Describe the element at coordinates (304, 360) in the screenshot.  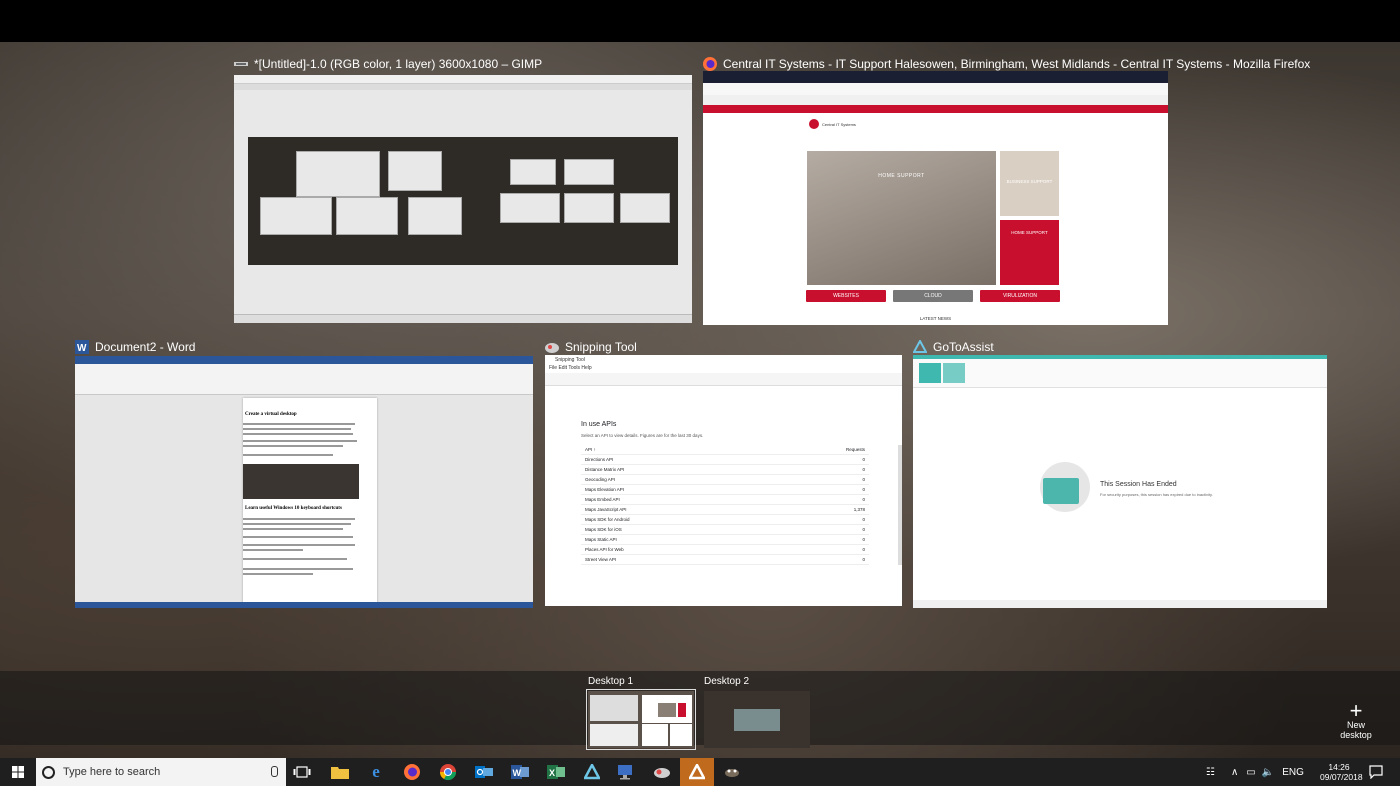
I see `ribbon-tabs` at that location.